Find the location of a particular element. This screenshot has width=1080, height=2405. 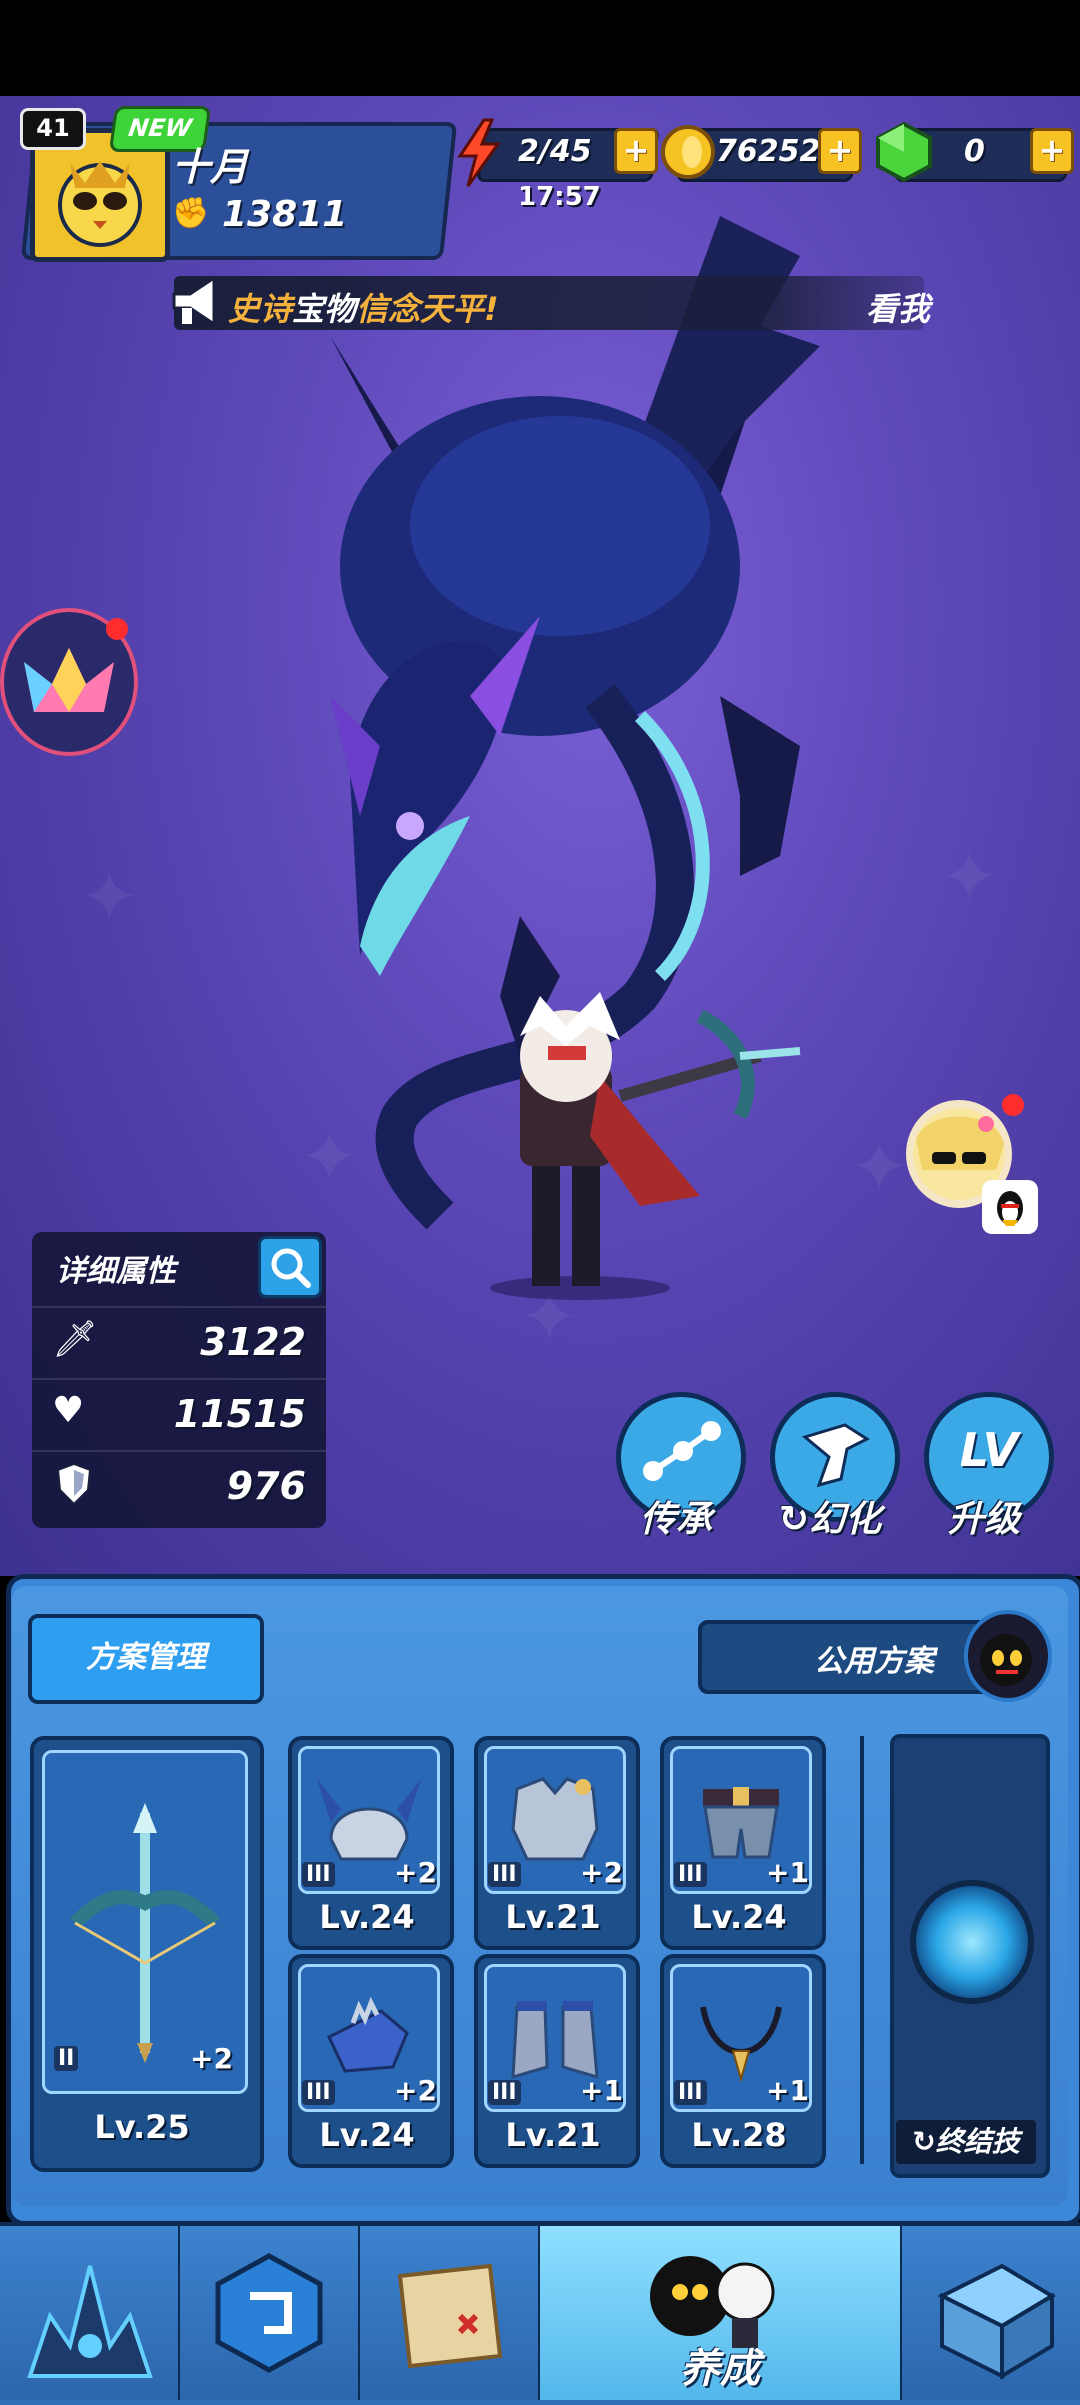

hp-value: 11515 is located at coordinates (239, 1414).